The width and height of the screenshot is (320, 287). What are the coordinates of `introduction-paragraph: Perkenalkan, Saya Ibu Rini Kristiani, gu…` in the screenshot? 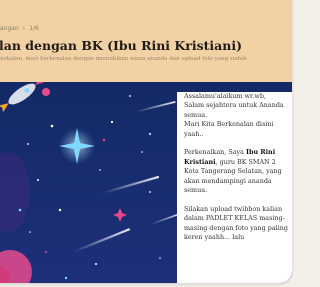 It's located at (236, 171).